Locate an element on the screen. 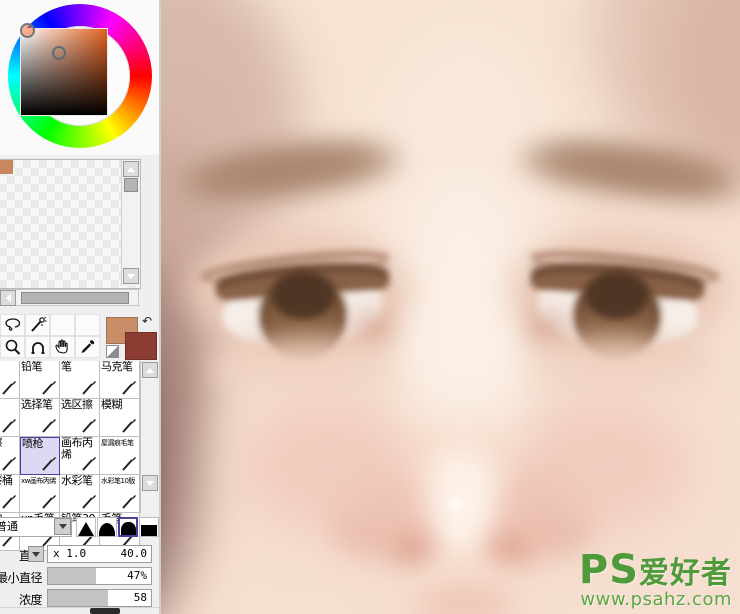  saturation-value-square is located at coordinates (64, 72).